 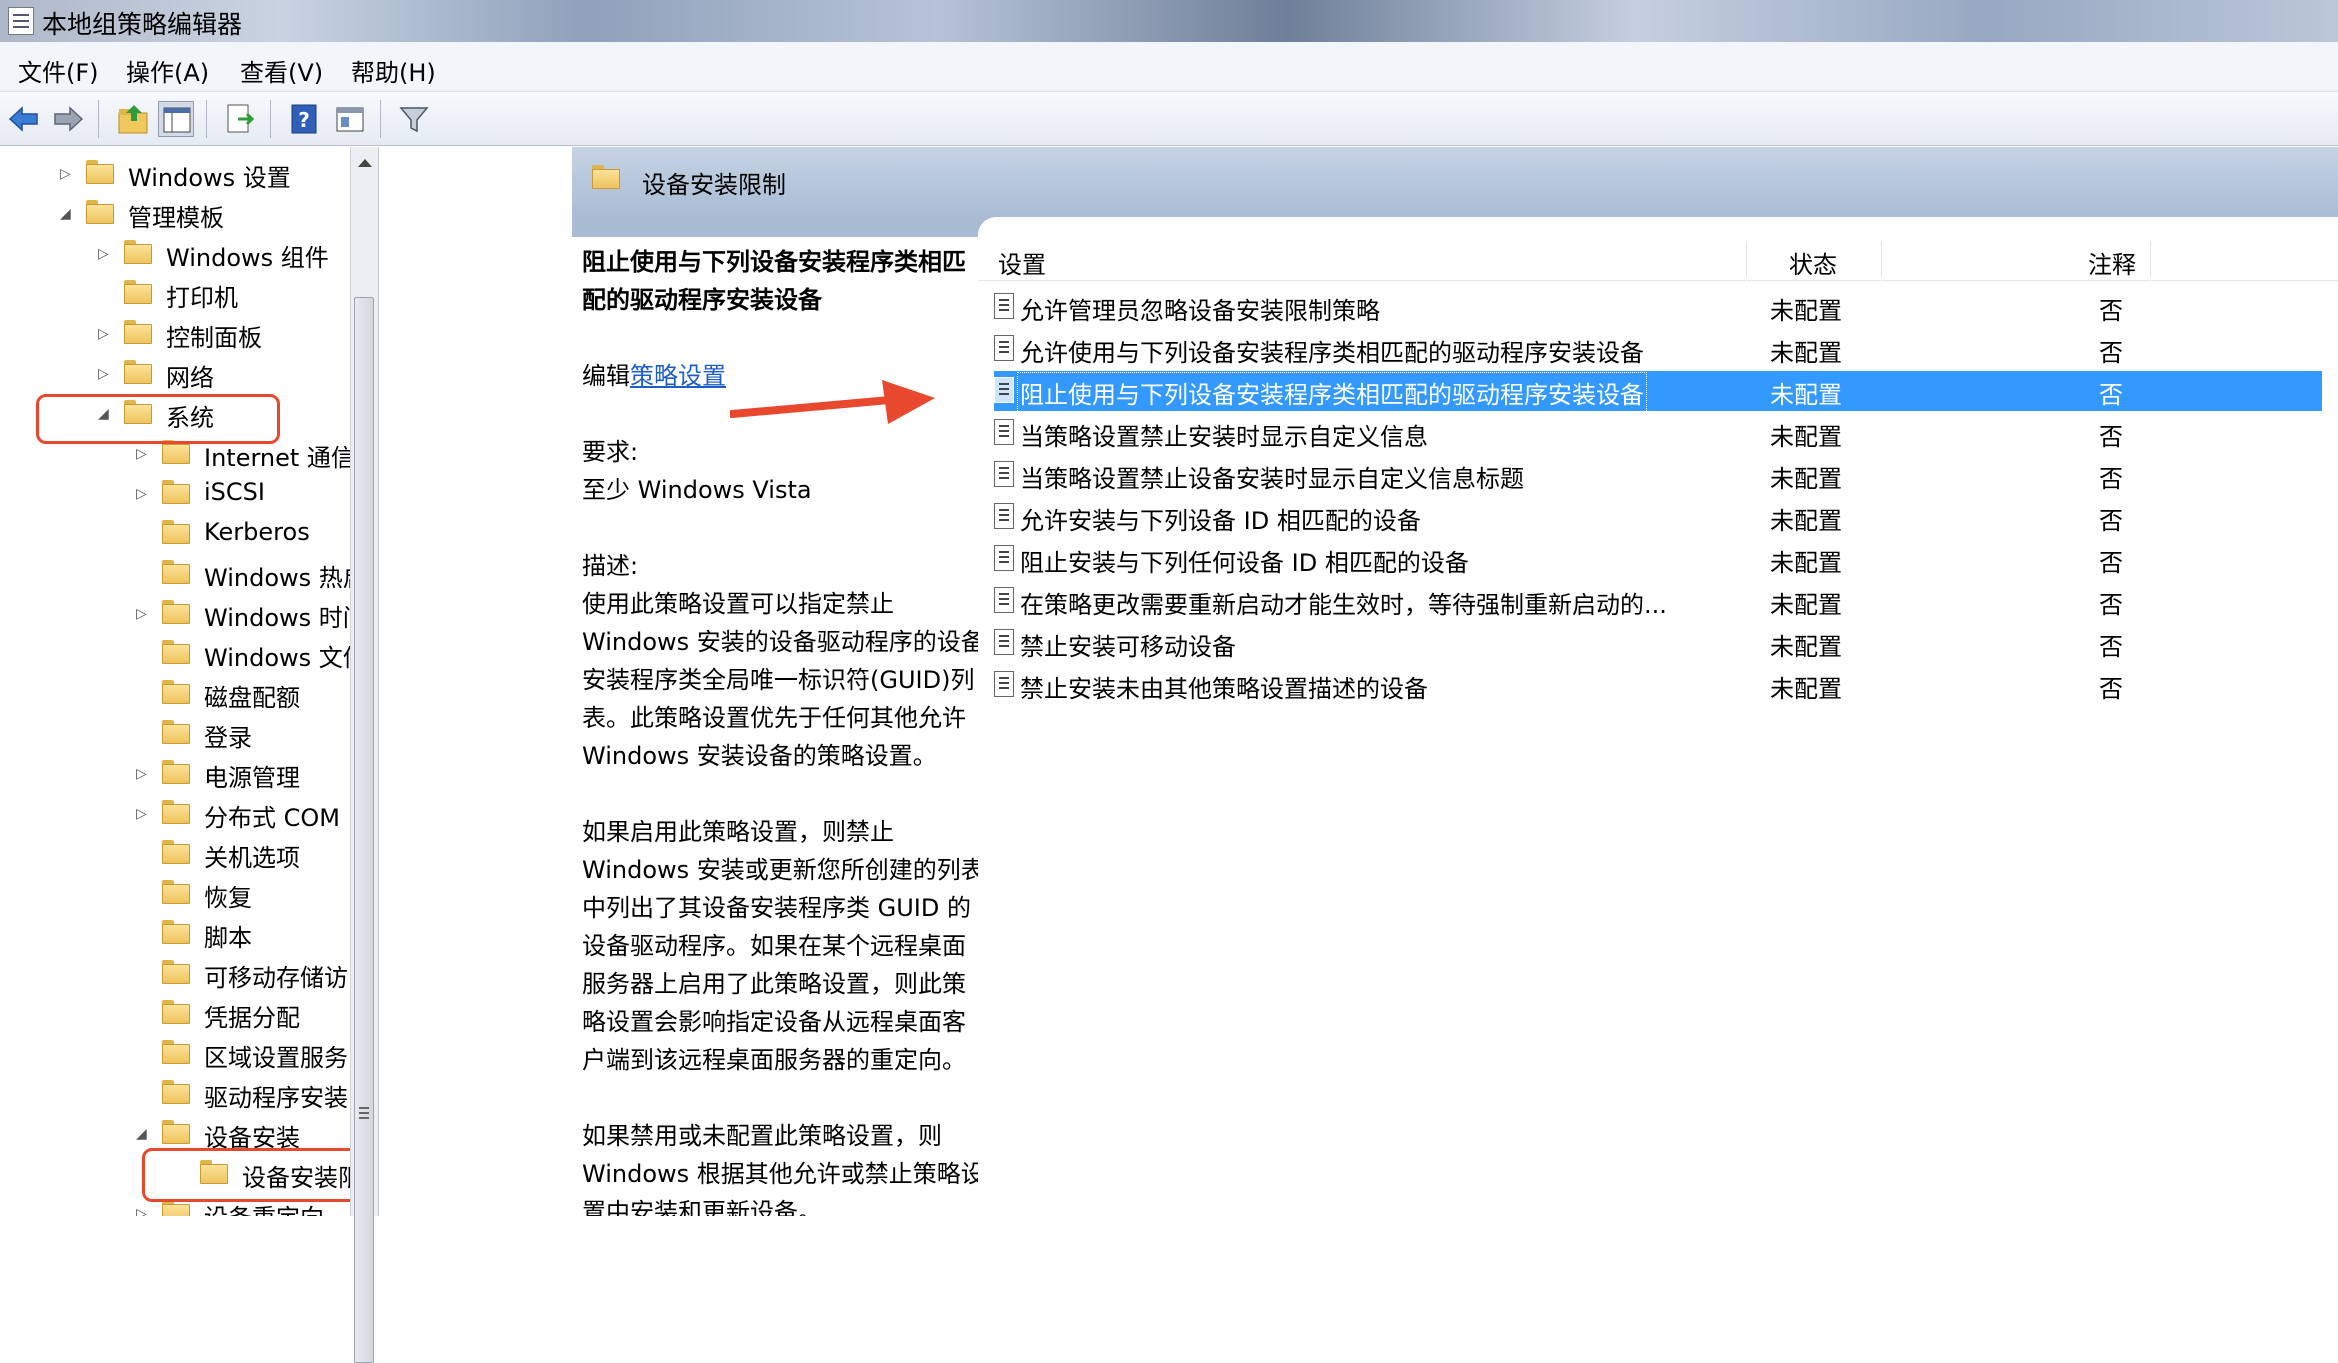 I want to click on toolbar: ?, so click(x=1169, y=119).